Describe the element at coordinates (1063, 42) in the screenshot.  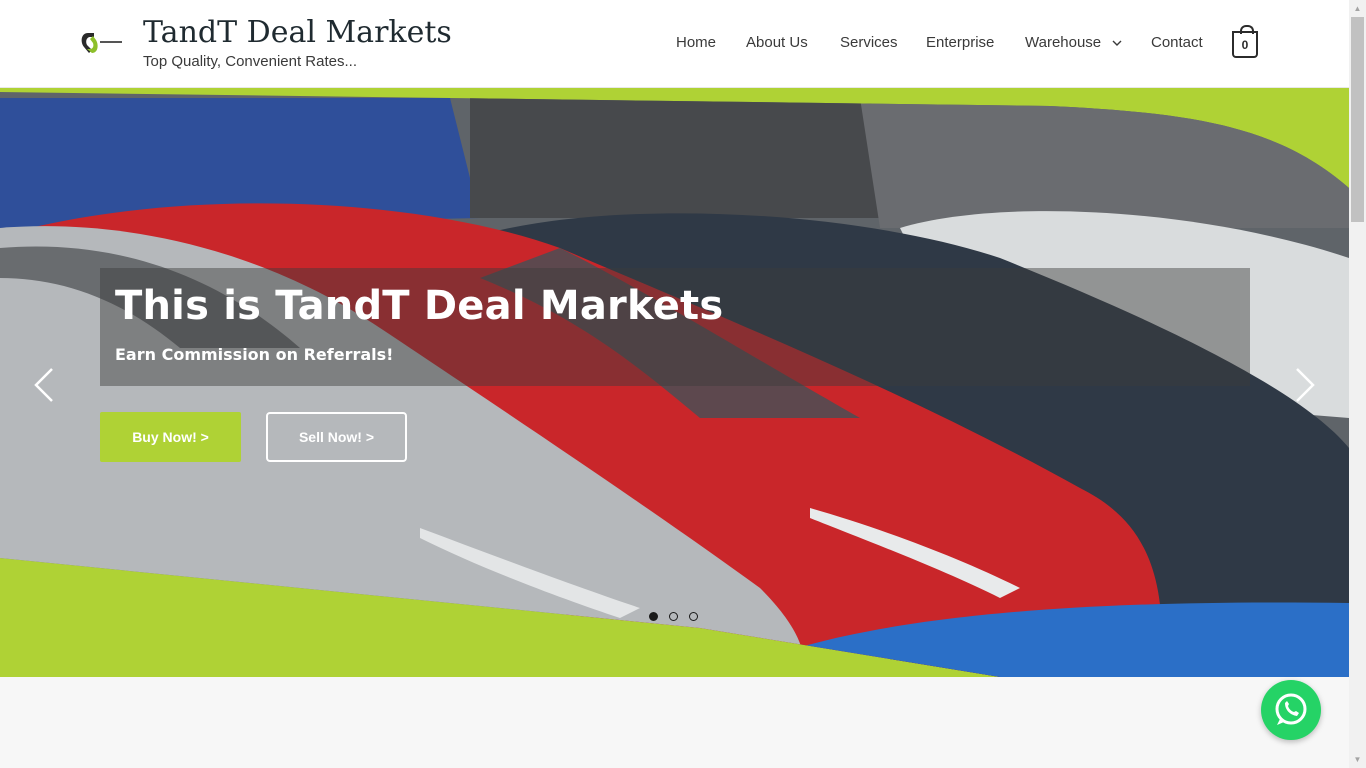
I see `nav-item-warehouse: Warehouse` at that location.